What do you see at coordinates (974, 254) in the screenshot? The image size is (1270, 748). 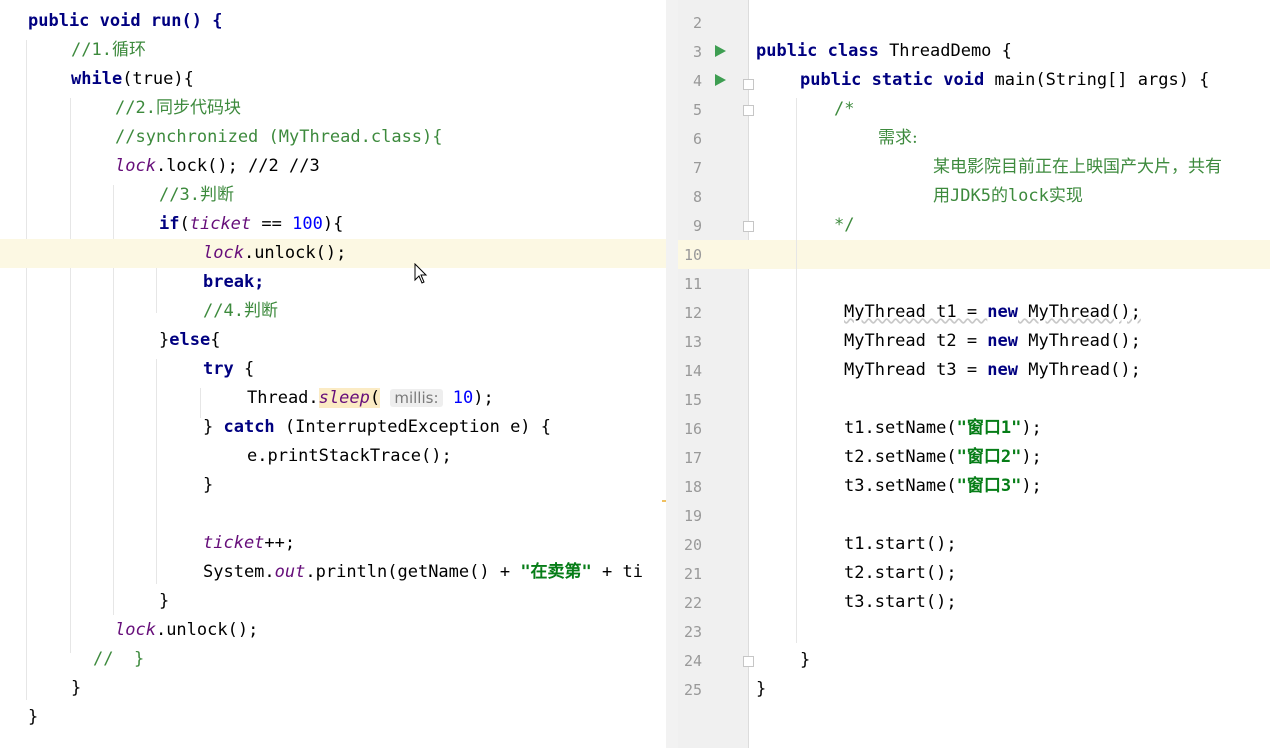 I see `current-line-highlight` at bounding box center [974, 254].